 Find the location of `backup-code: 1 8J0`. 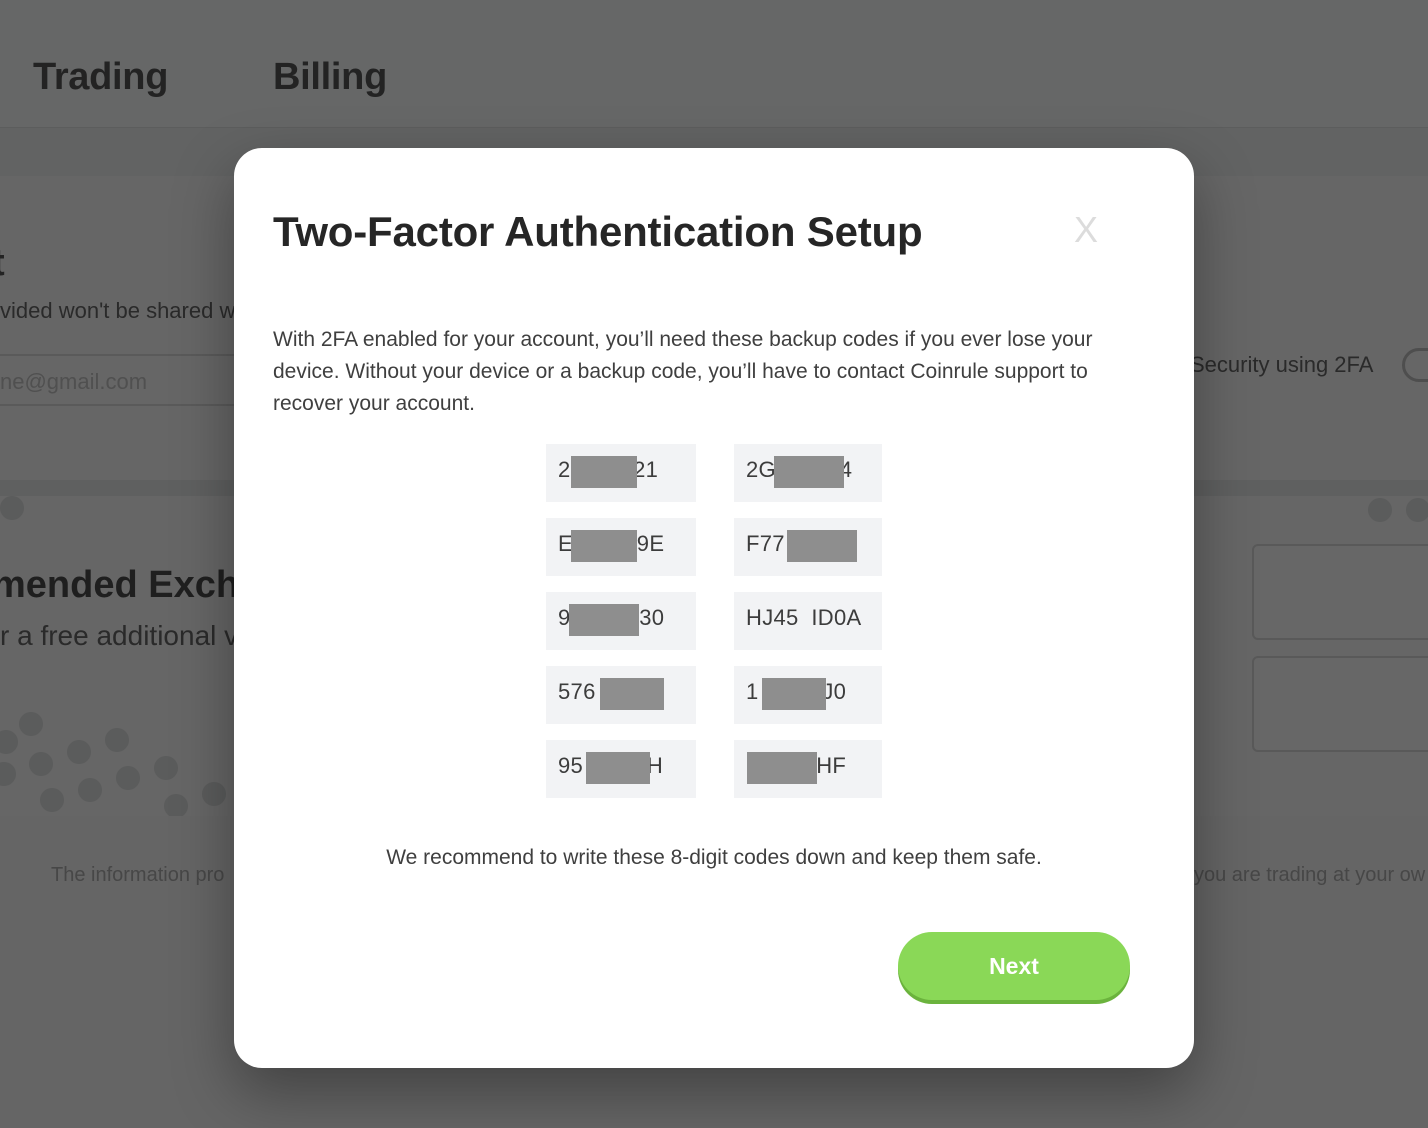

backup-code: 1 8J0 is located at coordinates (808, 695).